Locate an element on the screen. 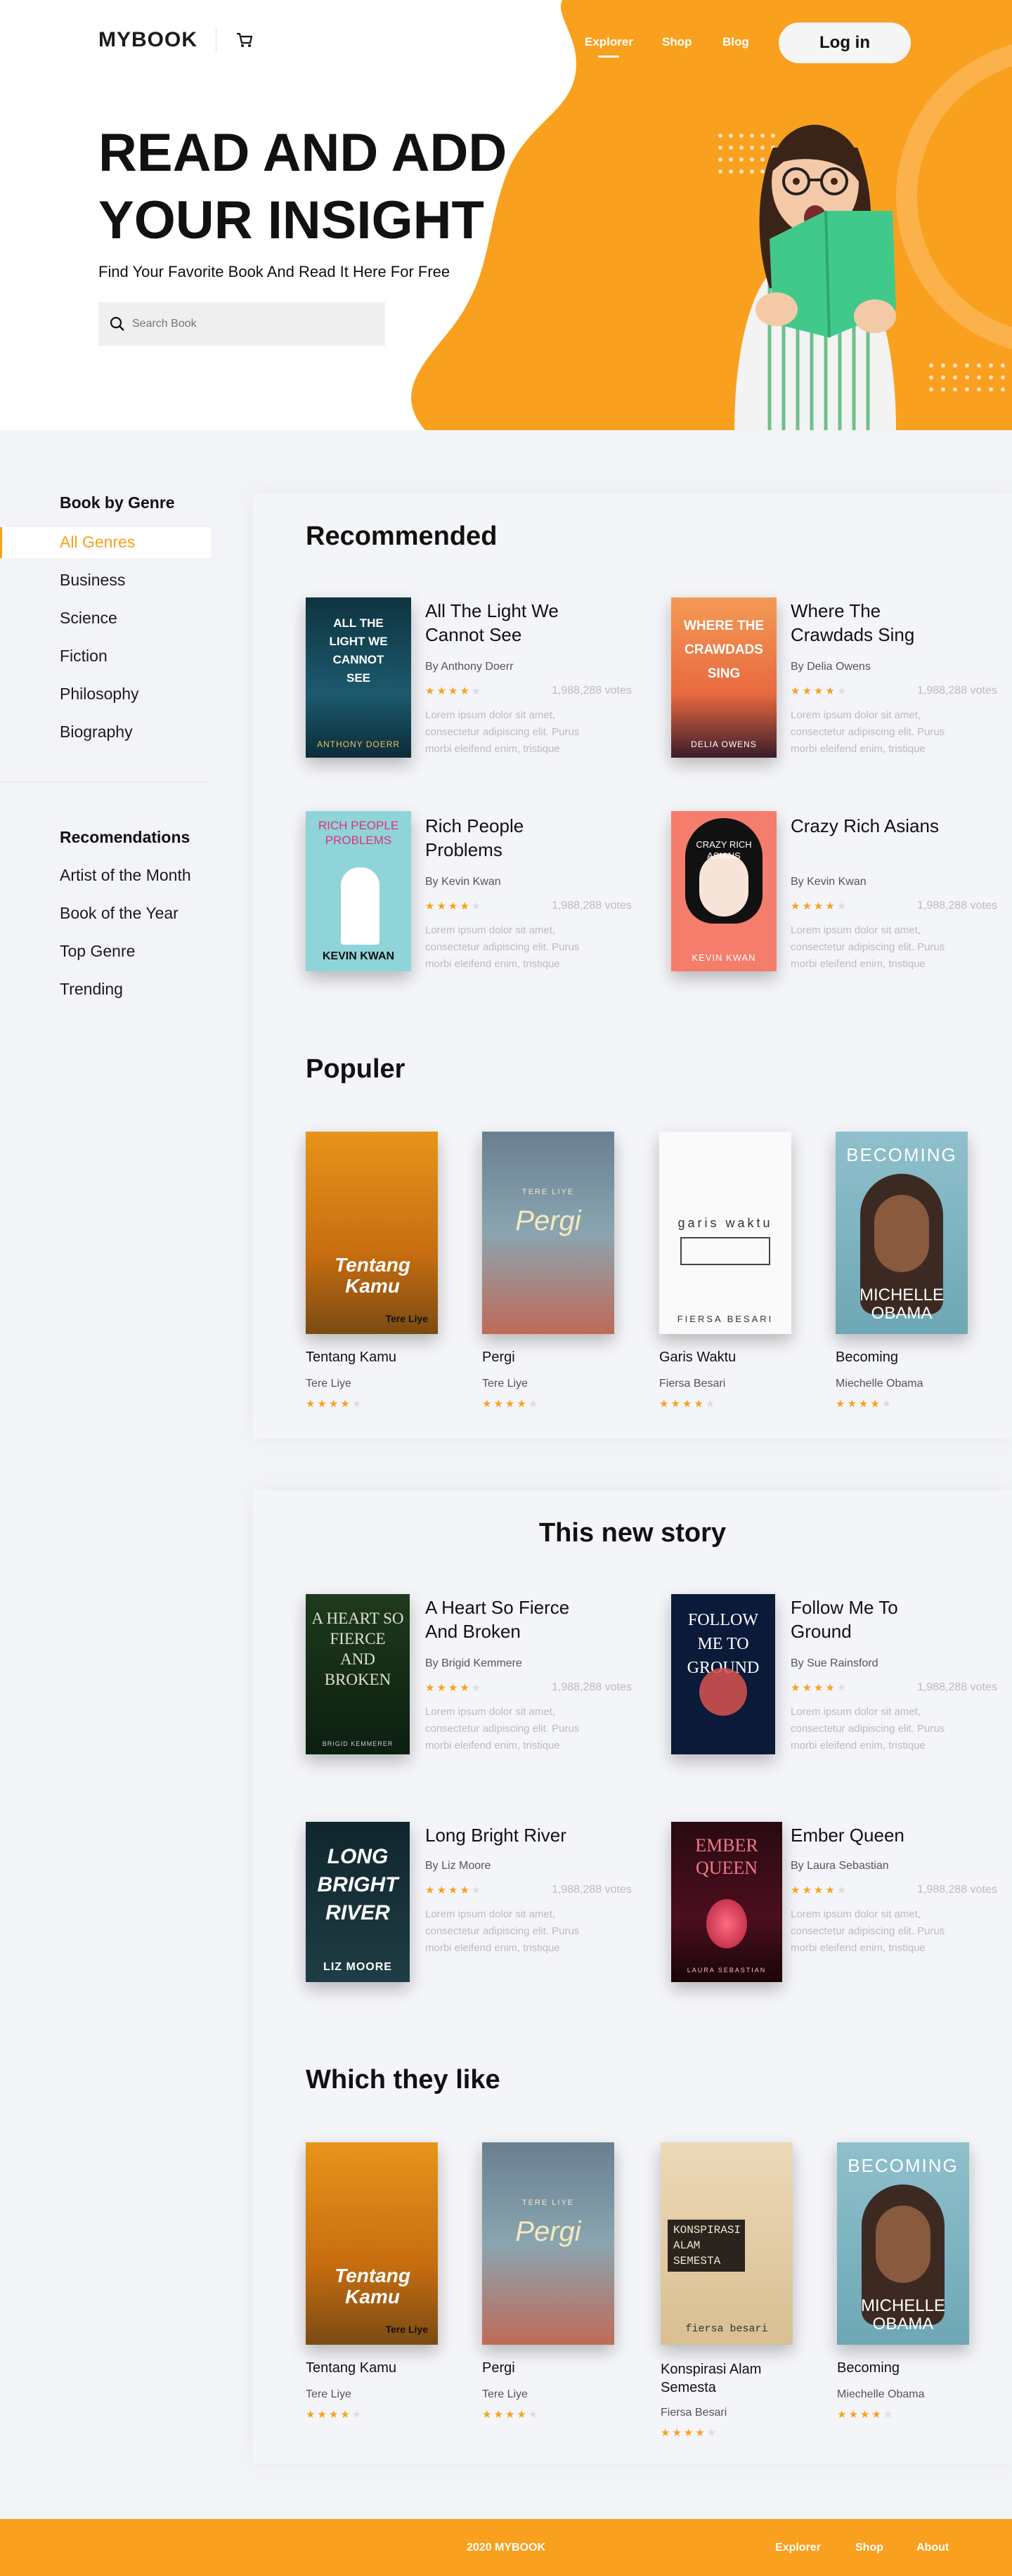 This screenshot has width=1012, height=2576. book-cover: RICH PEOPLE PROBLEMS KEVIN KWAN is located at coordinates (358, 891).